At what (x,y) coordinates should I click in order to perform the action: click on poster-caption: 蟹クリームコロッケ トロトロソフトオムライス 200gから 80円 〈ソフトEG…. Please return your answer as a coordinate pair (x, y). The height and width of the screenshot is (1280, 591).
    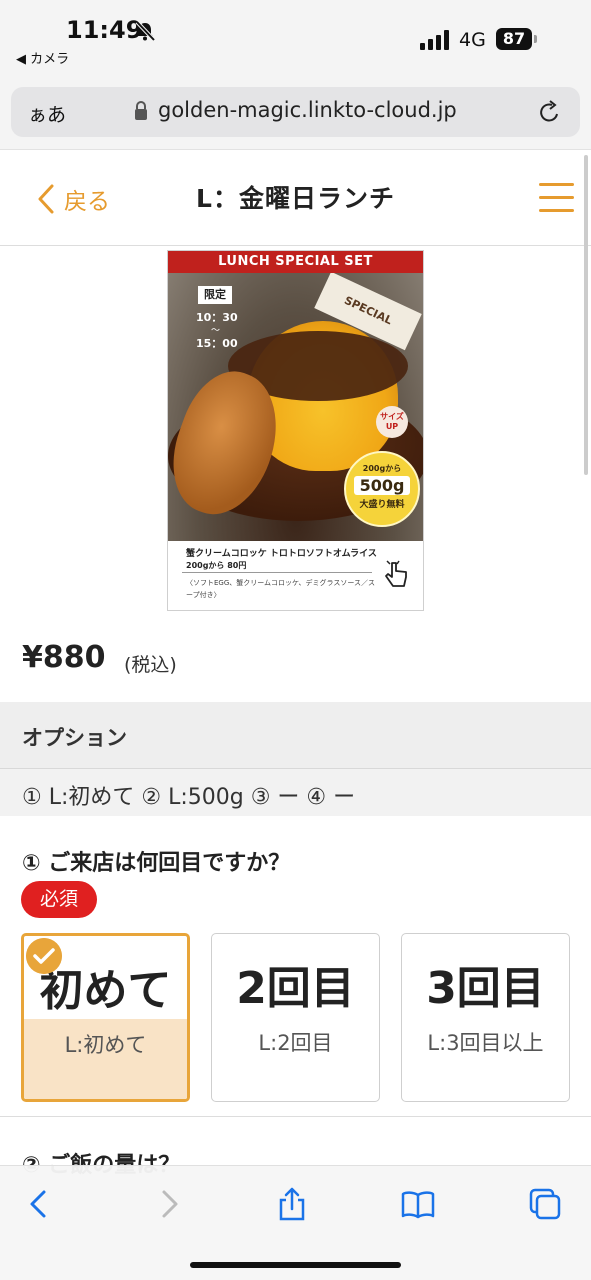
    Looking at the image, I should click on (295, 575).